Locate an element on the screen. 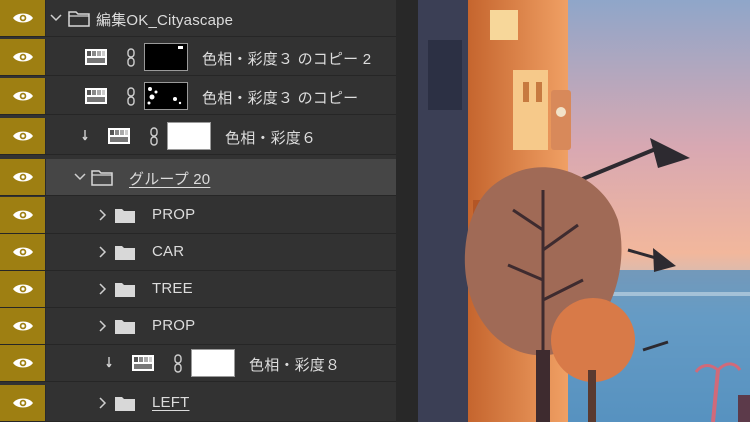  layer-row-hue-6: 色相・彩度６ is located at coordinates (198, 136).